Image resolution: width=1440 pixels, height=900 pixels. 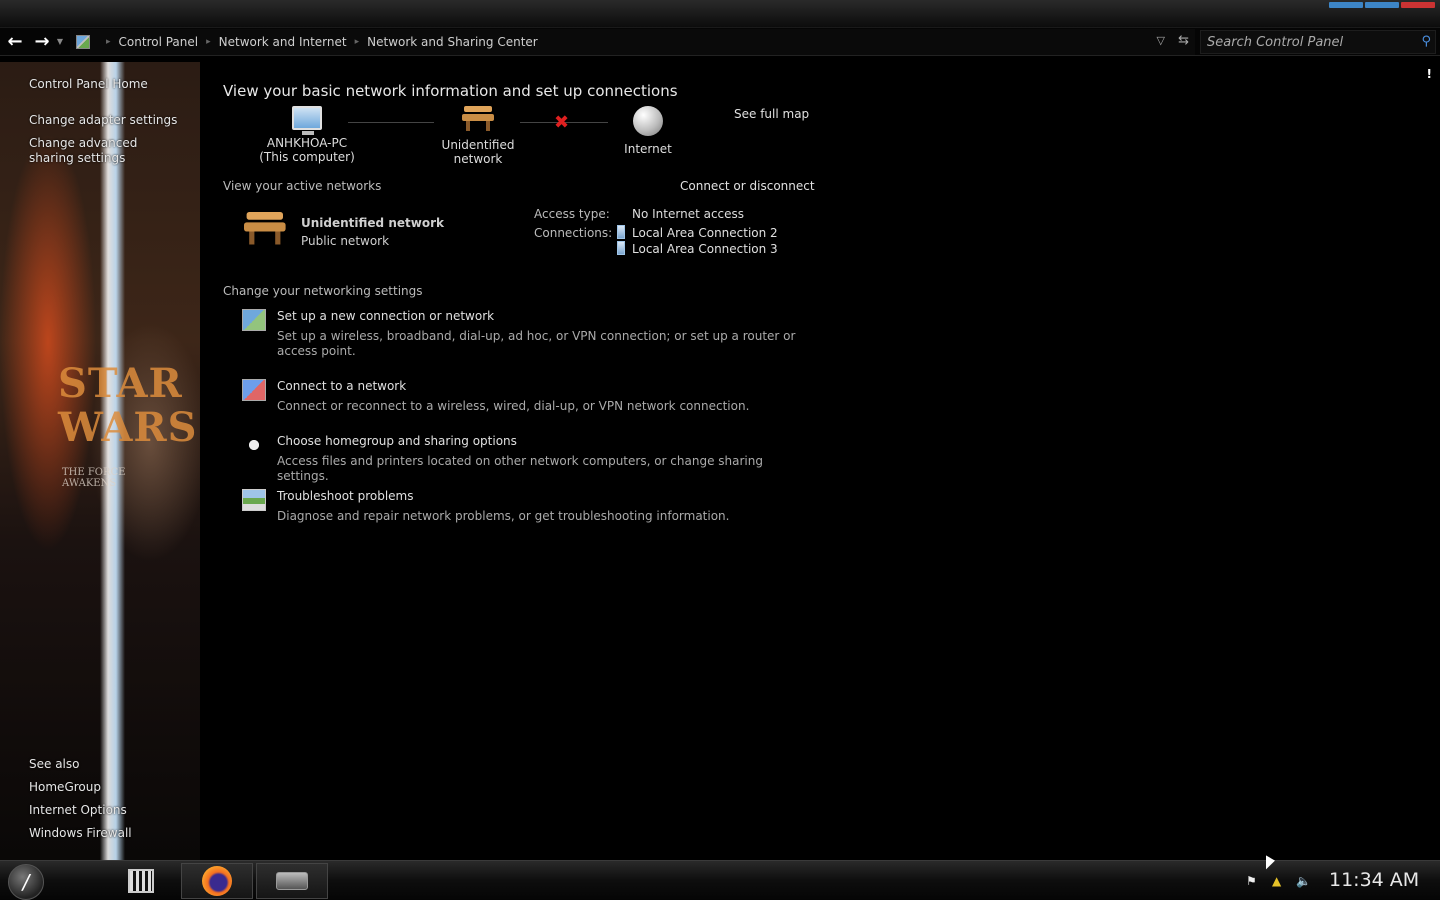 I want to click on change-settings-label: Change your networking settings, so click(x=323, y=291).